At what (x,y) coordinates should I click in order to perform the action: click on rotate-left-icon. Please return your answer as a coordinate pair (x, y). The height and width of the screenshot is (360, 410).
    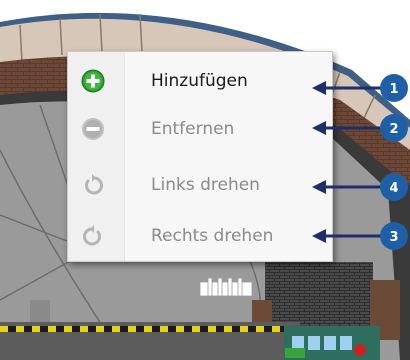
    Looking at the image, I should click on (94, 184).